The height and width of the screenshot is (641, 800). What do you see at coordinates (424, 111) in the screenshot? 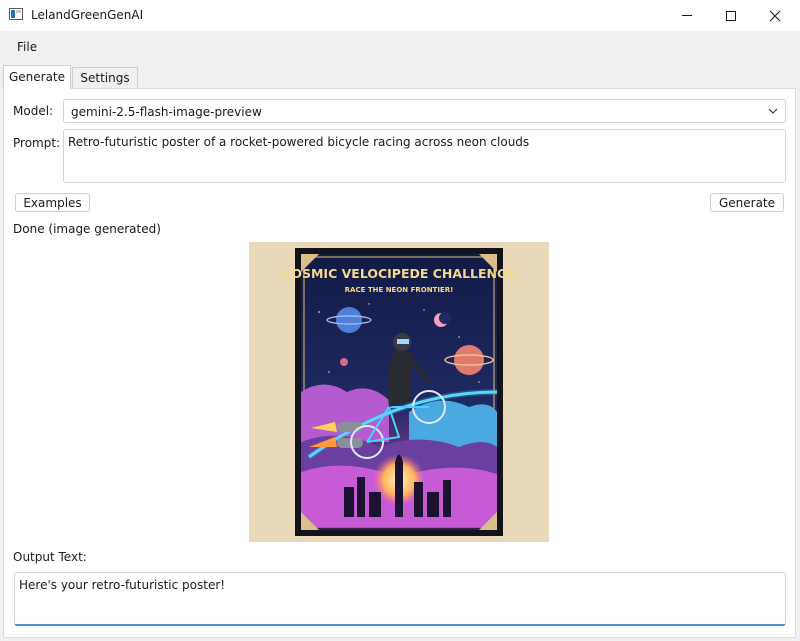
I see `model-select: gemini-2.5-flash-image-preview` at bounding box center [424, 111].